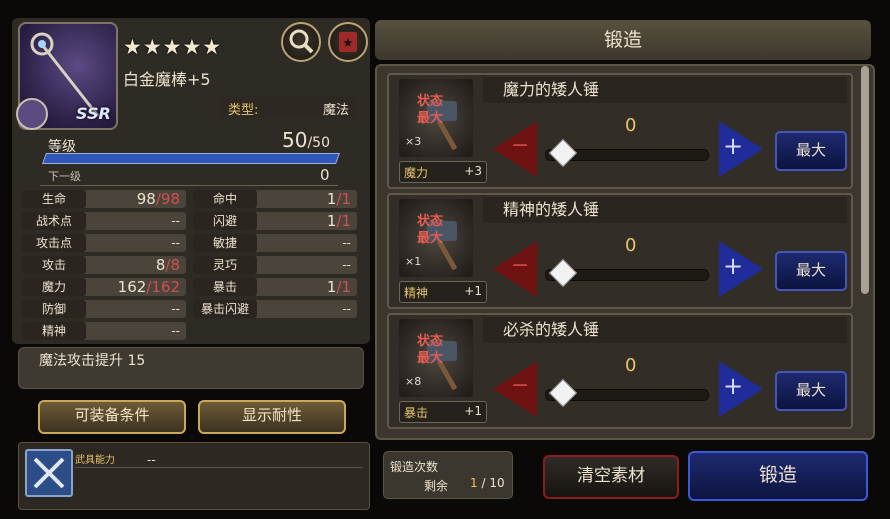 This screenshot has width=890, height=519. I want to click on forge-count-label: 锻造次数, so click(414, 467).